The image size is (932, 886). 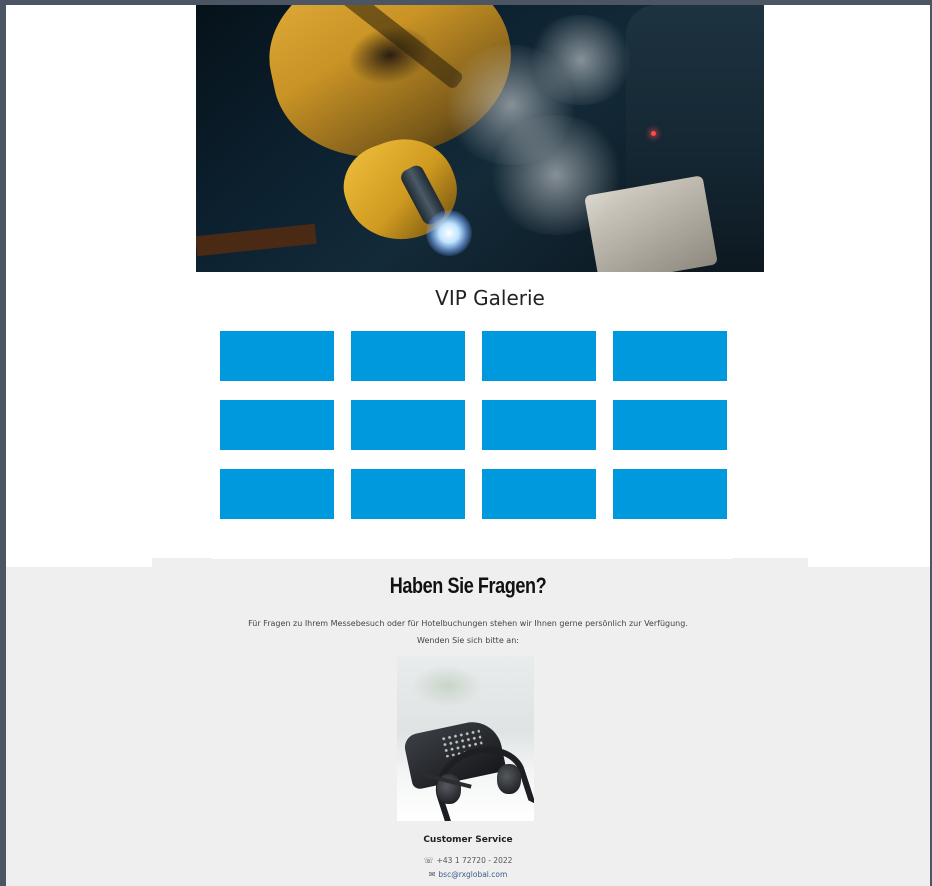 I want to click on hero-spark, so click(x=449, y=233).